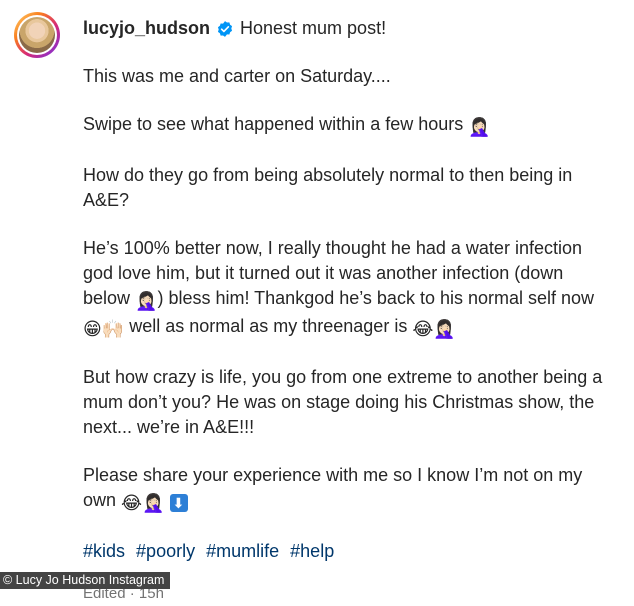 This screenshot has height=606, width=634. Describe the element at coordinates (85, 580) in the screenshot. I see `image-credit: © Lucy Jo Hudson Instagram` at that location.